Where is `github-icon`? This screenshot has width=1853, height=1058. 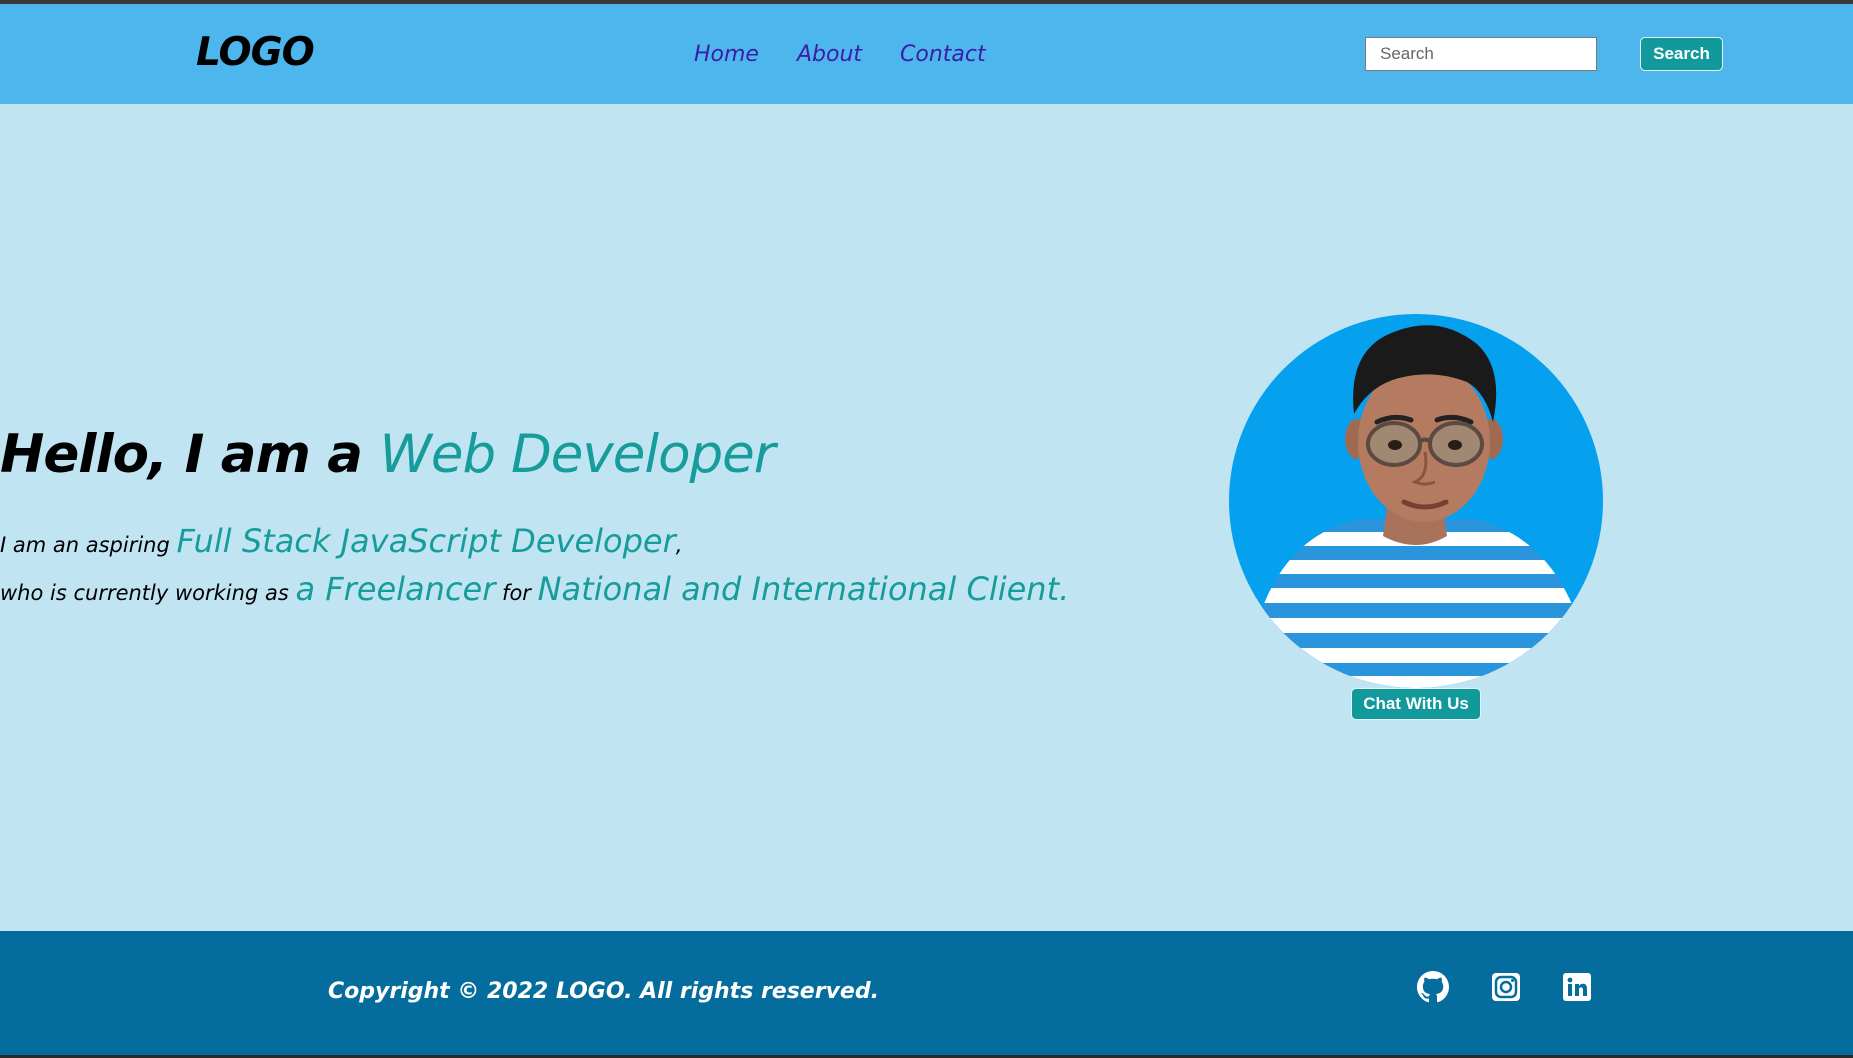
github-icon is located at coordinates (1433, 987).